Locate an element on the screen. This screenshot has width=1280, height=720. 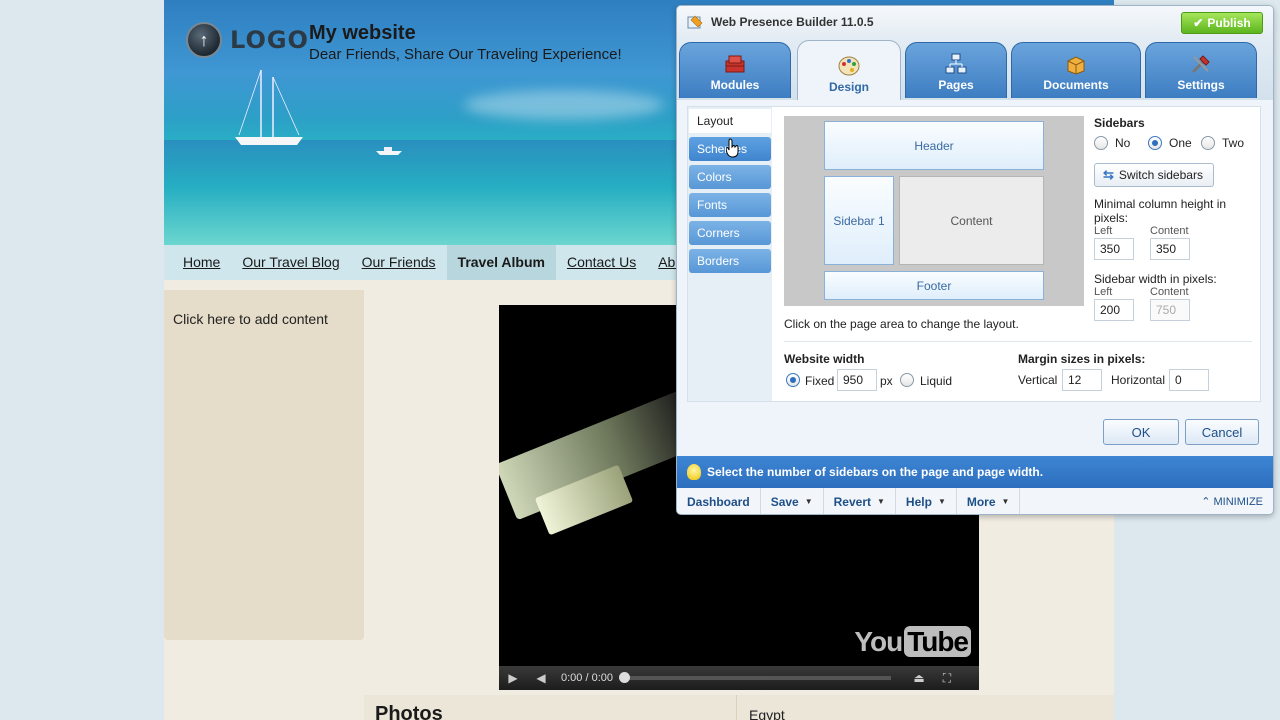
sailboat-image is located at coordinates (269, 107).